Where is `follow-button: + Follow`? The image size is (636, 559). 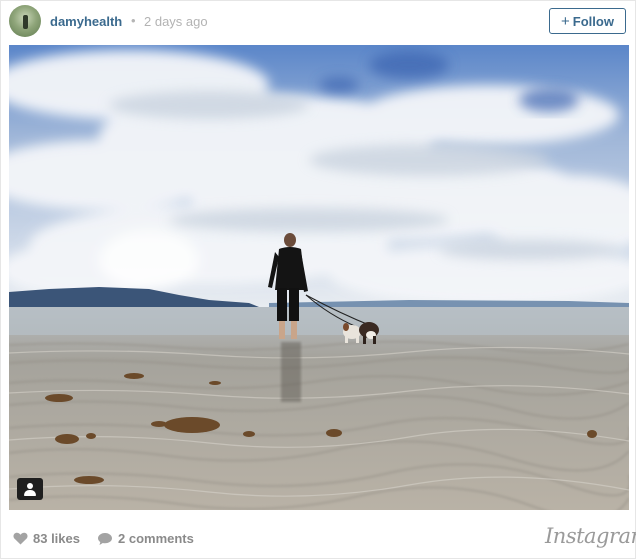 follow-button: + Follow is located at coordinates (587, 21).